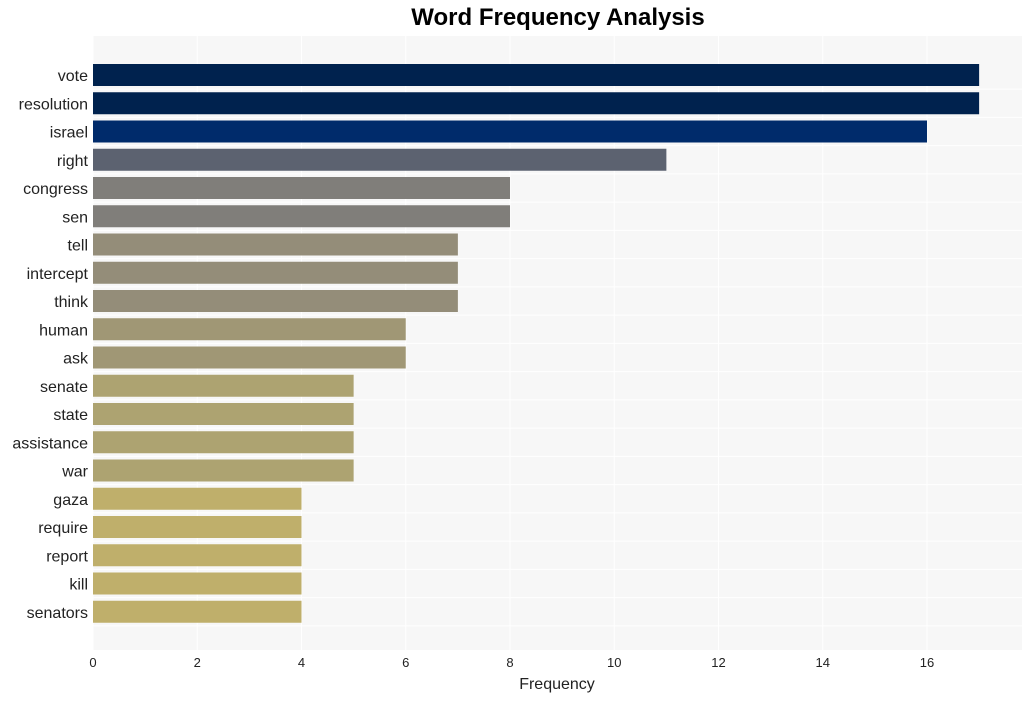 The width and height of the screenshot is (1033, 701). What do you see at coordinates (823, 662) in the screenshot?
I see `x-tick-label-14: 14` at bounding box center [823, 662].